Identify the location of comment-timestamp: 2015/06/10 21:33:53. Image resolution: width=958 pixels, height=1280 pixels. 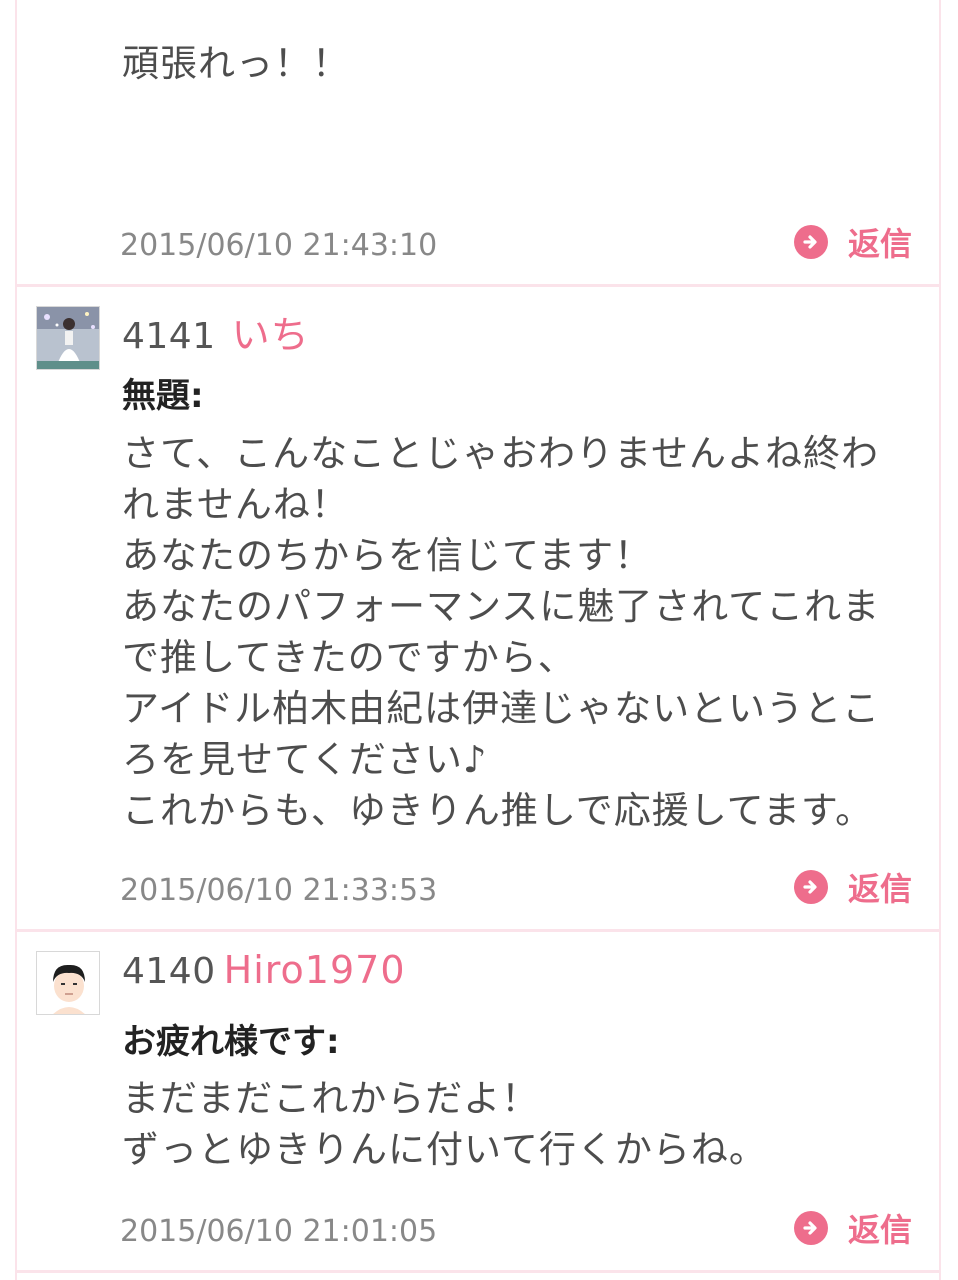
(279, 890).